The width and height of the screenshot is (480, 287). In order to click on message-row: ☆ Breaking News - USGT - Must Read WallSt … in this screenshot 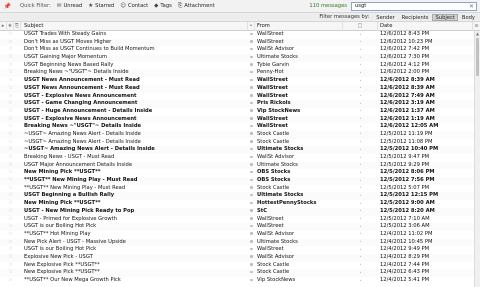, I will do `click(237, 158)`.